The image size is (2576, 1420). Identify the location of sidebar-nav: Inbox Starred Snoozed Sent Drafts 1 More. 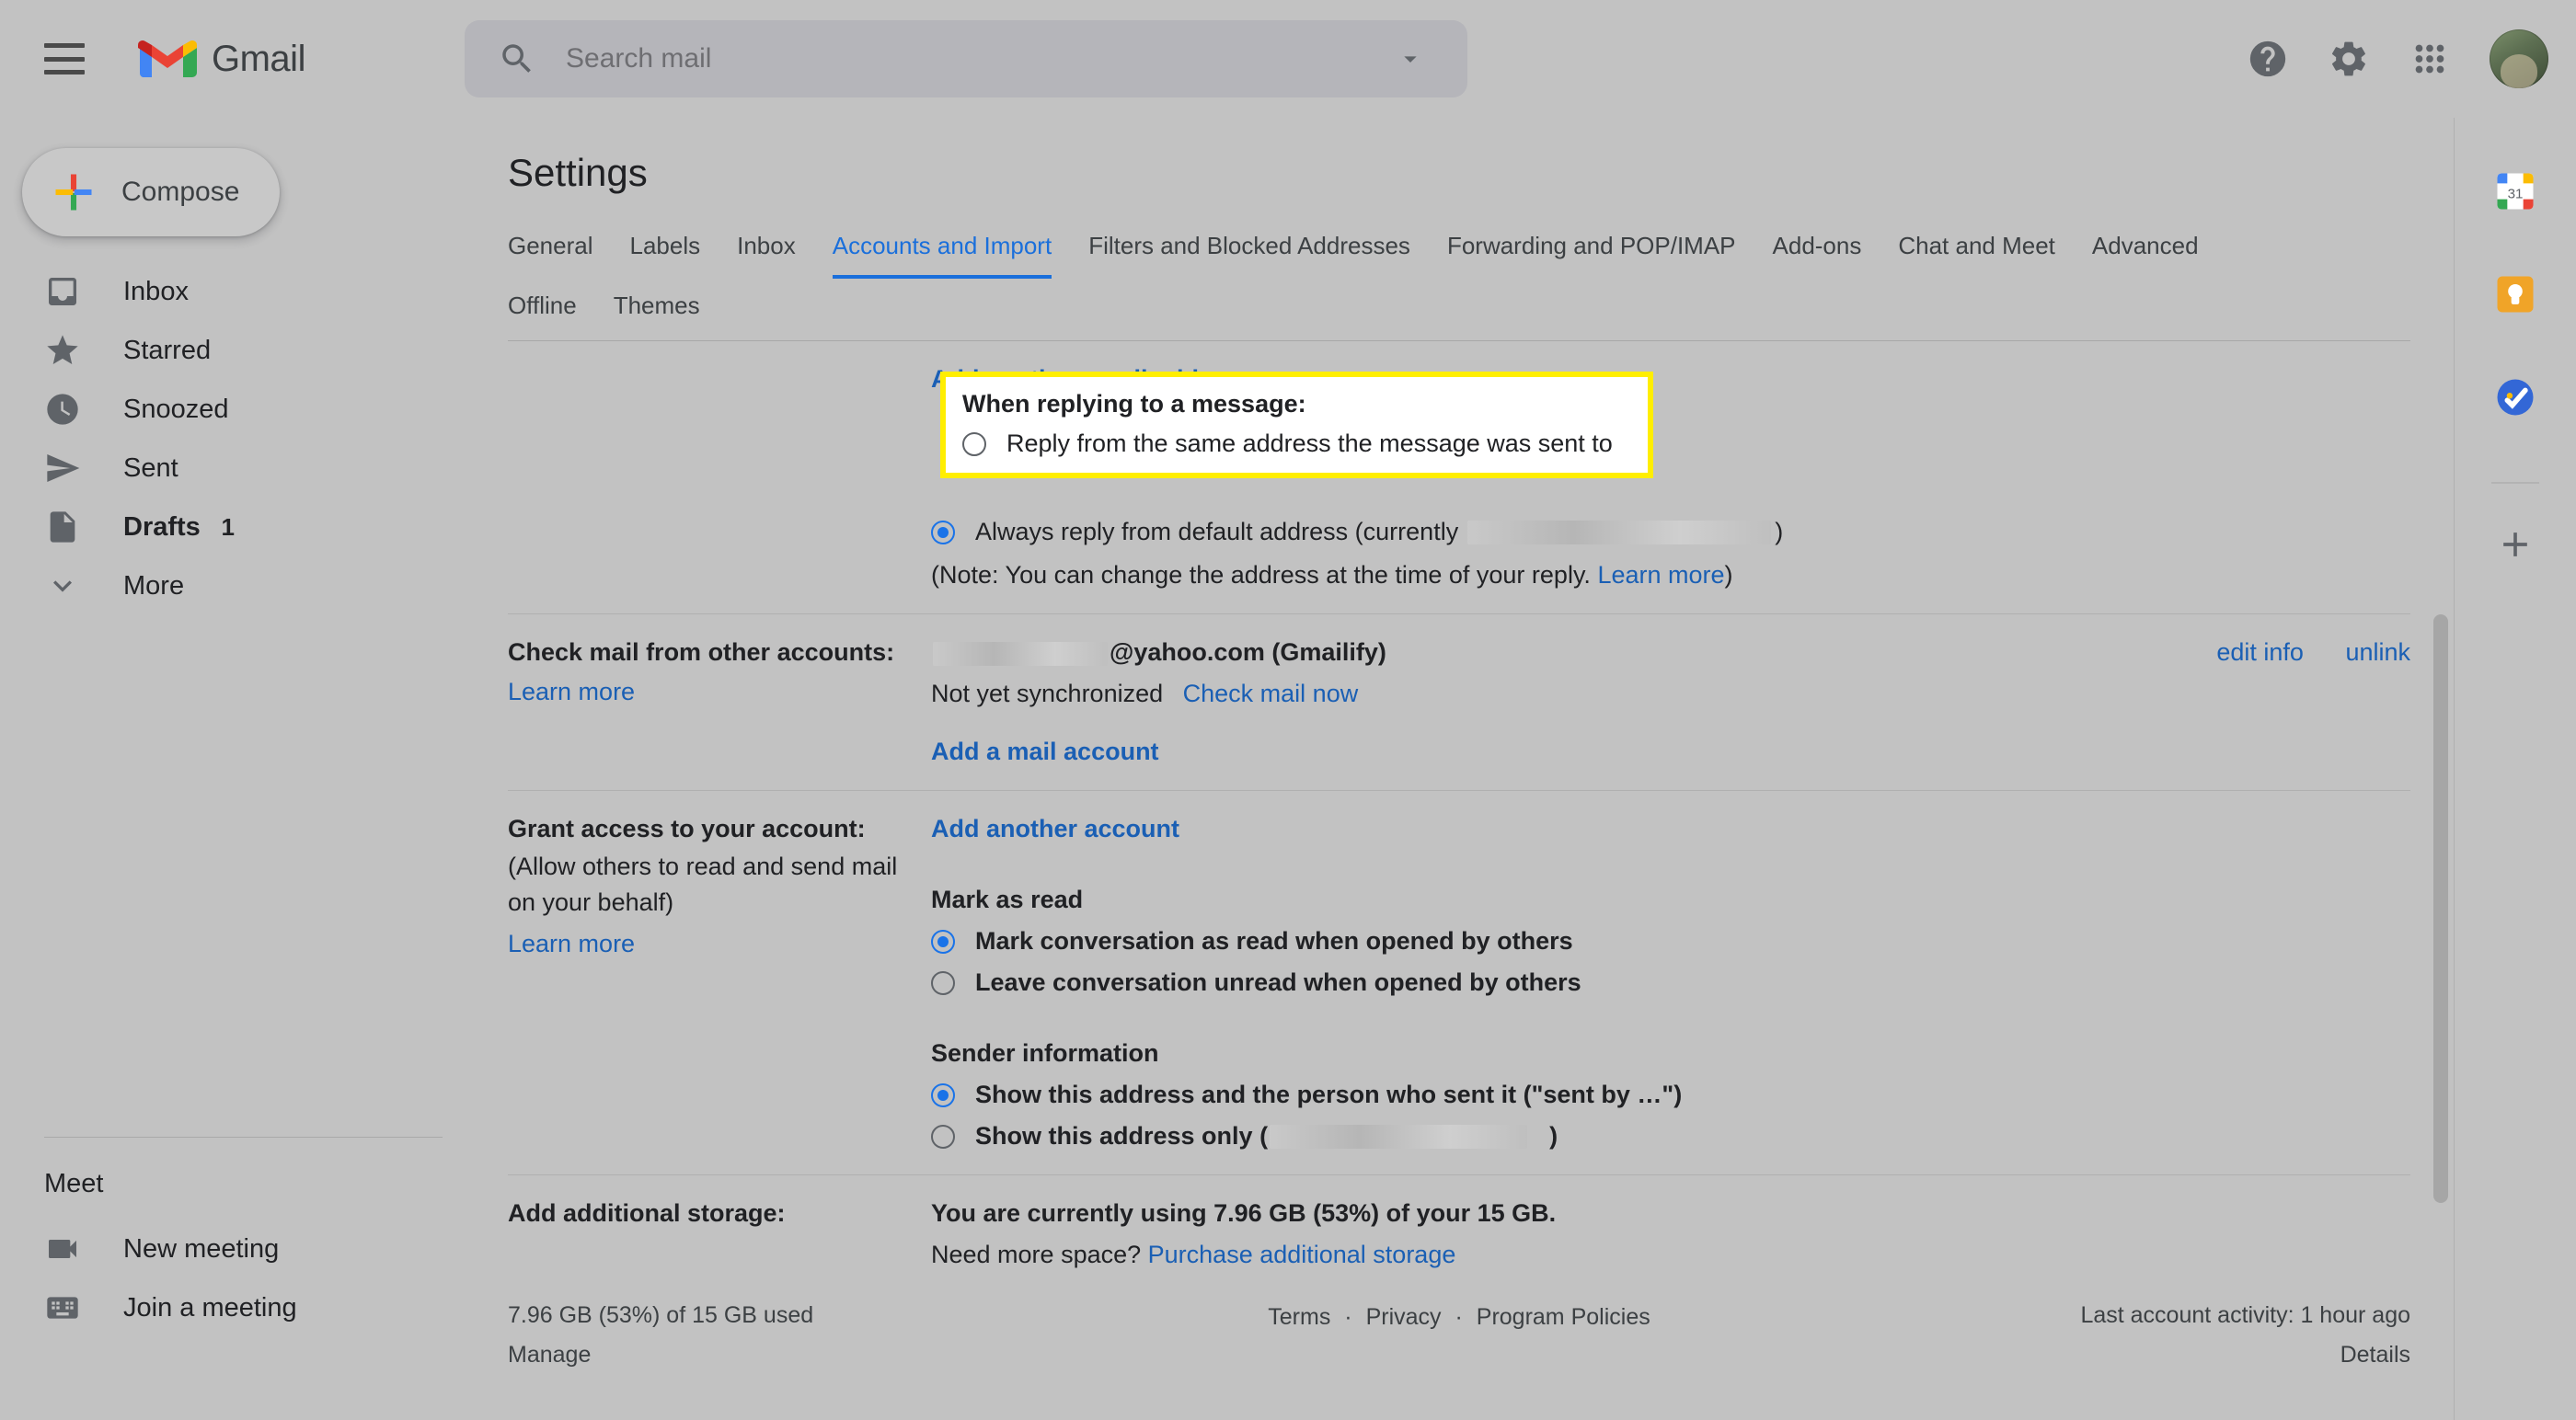
(232, 439).